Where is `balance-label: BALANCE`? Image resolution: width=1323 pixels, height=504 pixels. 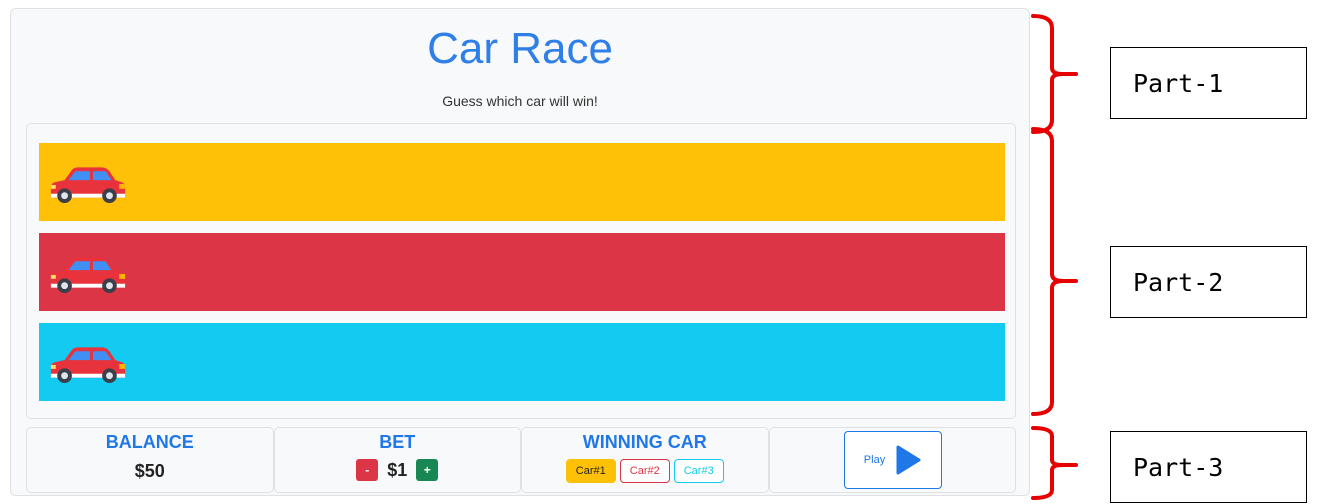
balance-label: BALANCE is located at coordinates (149, 442).